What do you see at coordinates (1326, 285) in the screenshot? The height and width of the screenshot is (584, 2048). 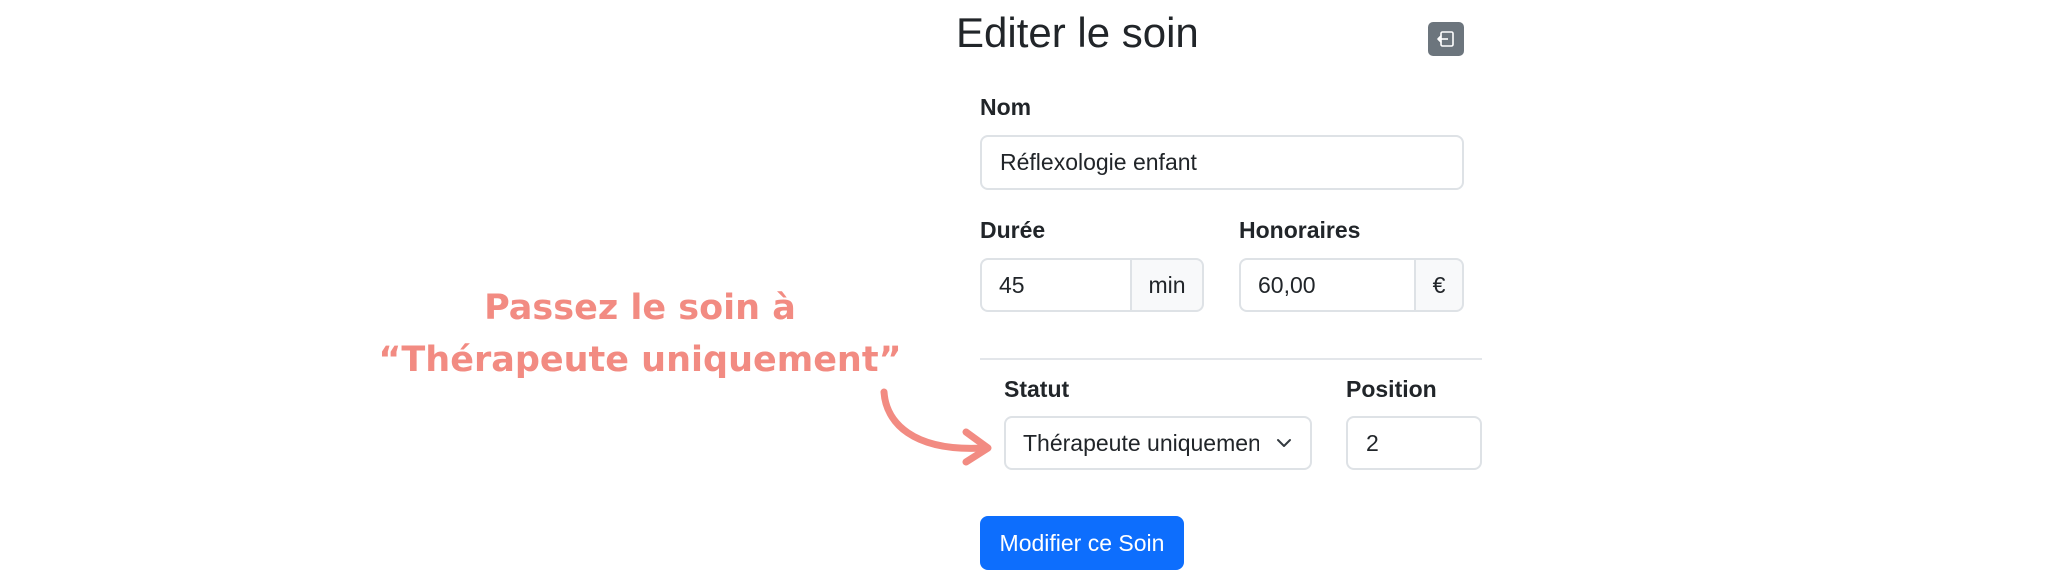 I see `honoraires-input: 60,00` at bounding box center [1326, 285].